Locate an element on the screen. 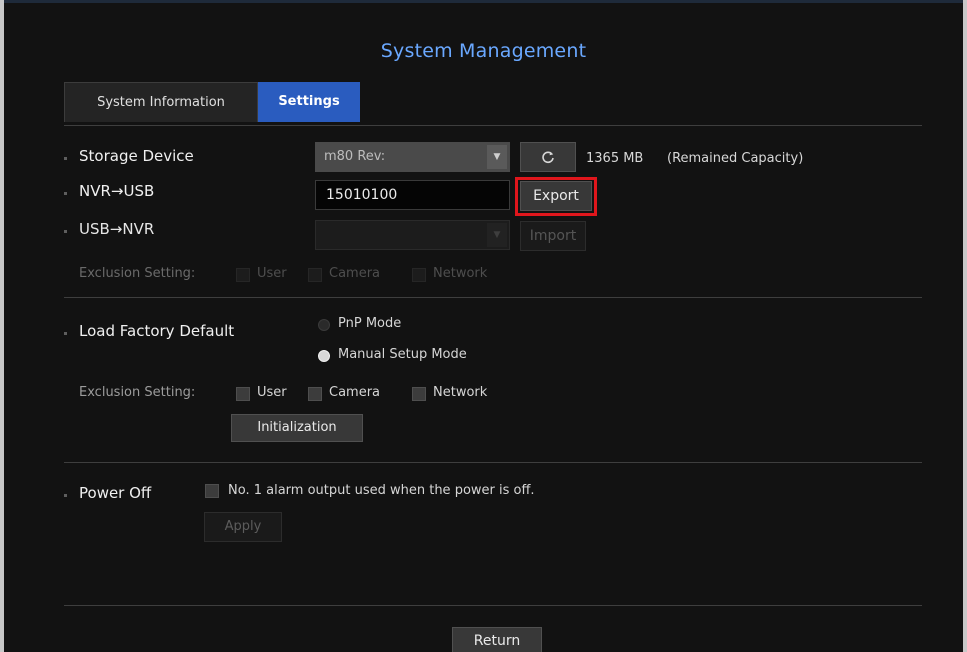 The height and width of the screenshot is (652, 967). power-off-label: Power Off is located at coordinates (115, 493).